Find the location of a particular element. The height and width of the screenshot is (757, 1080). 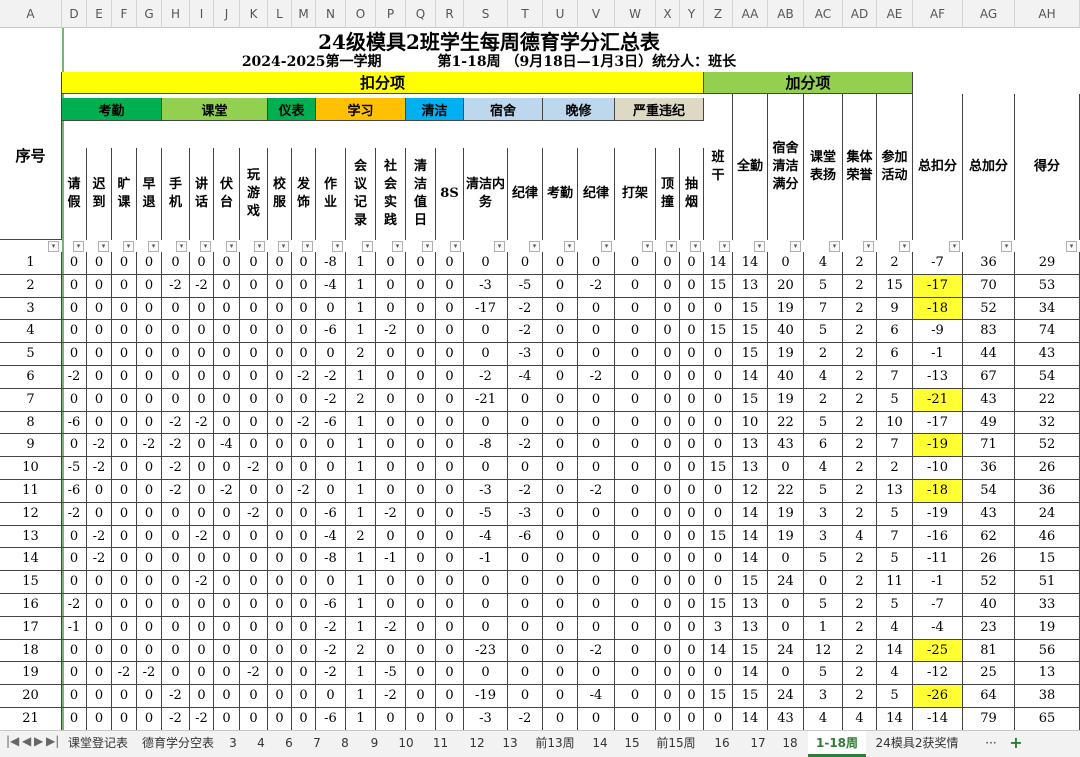

table-cell: -1 is located at coordinates (938, 354).